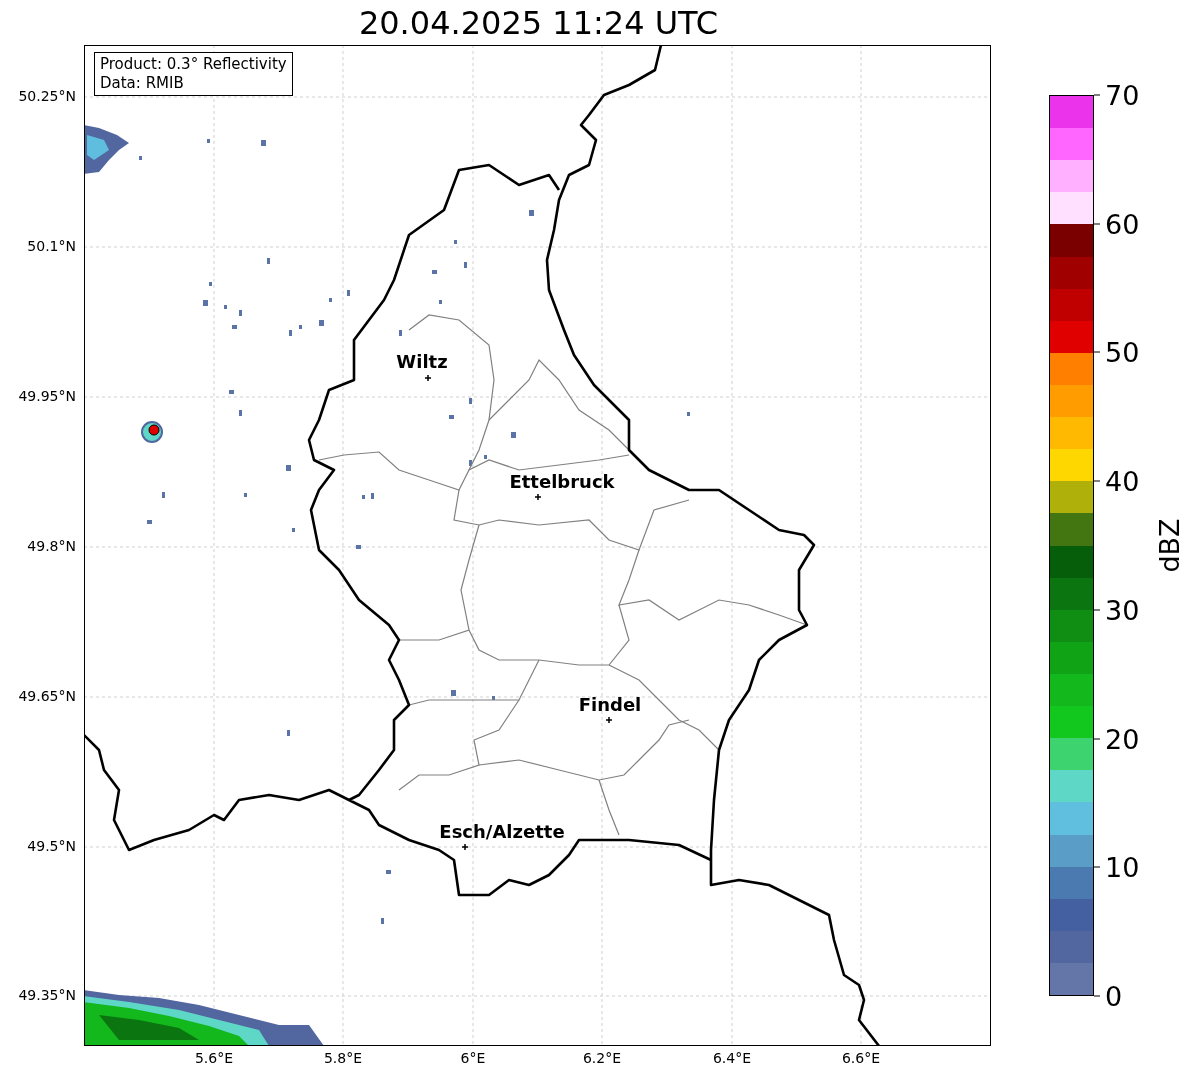 The height and width of the screenshot is (1081, 1184). I want to click on longitude-label: 6.4°E, so click(732, 1058).